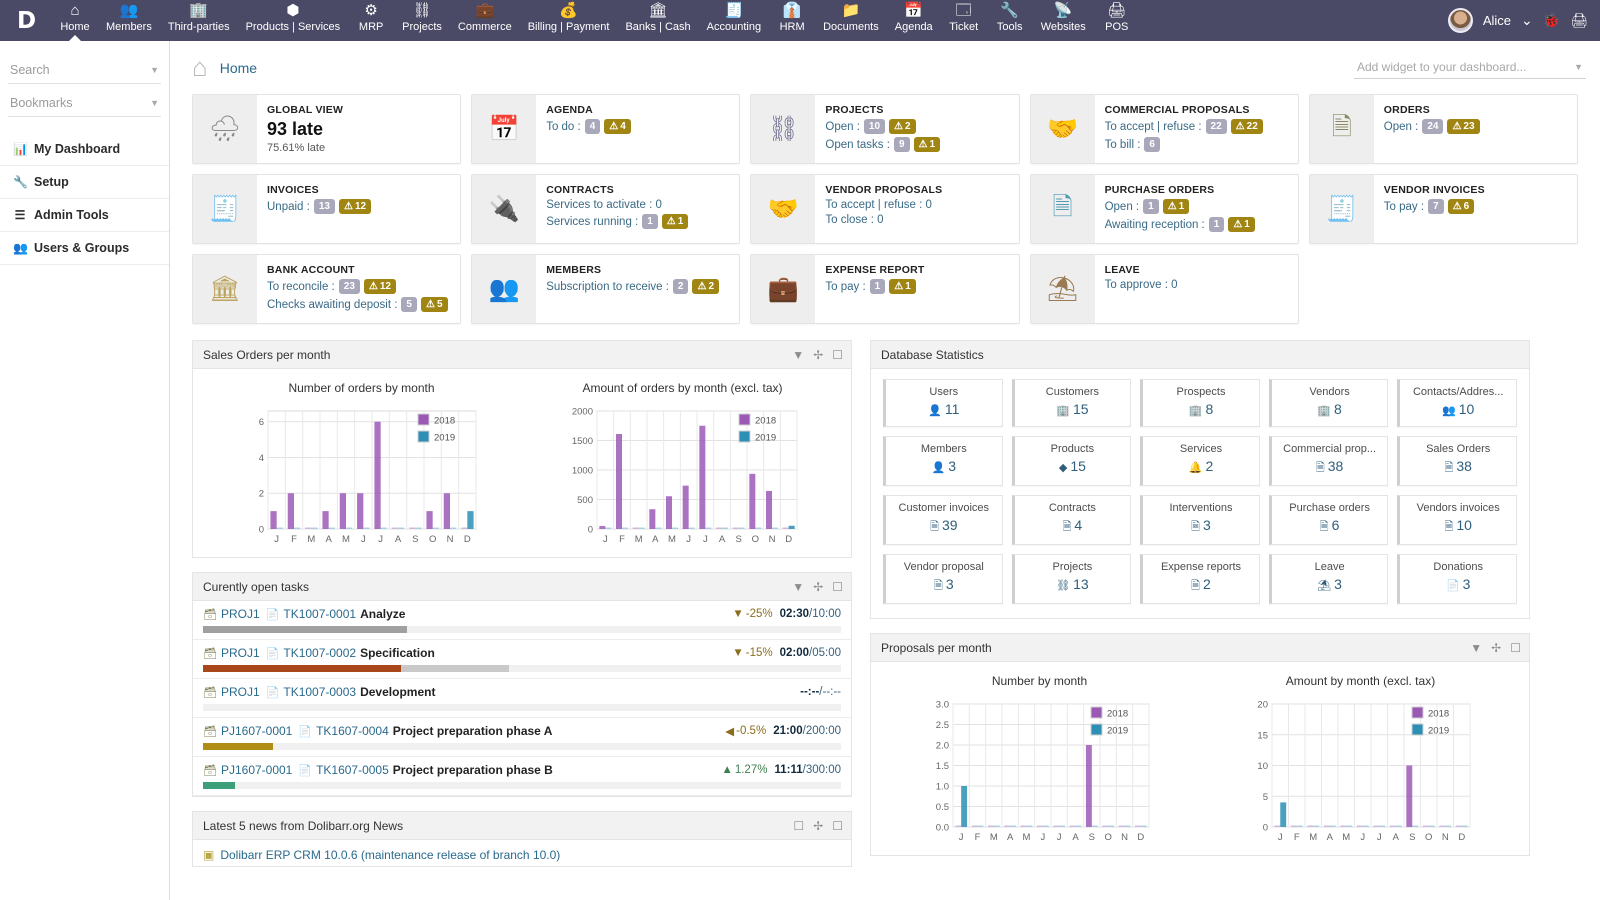 The width and height of the screenshot is (1600, 900). Describe the element at coordinates (1200, 579) in the screenshot. I see `stat-expense-reports: Expense reports 🗎 2` at that location.